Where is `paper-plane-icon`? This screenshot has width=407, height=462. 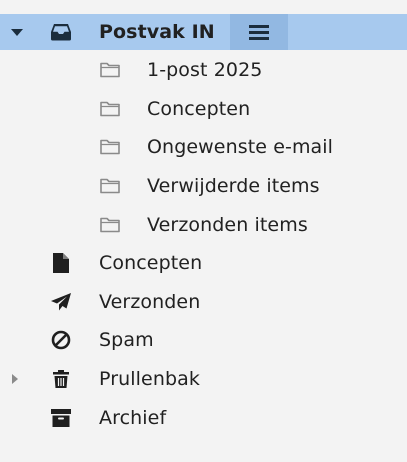 paper-plane-icon is located at coordinates (61, 302).